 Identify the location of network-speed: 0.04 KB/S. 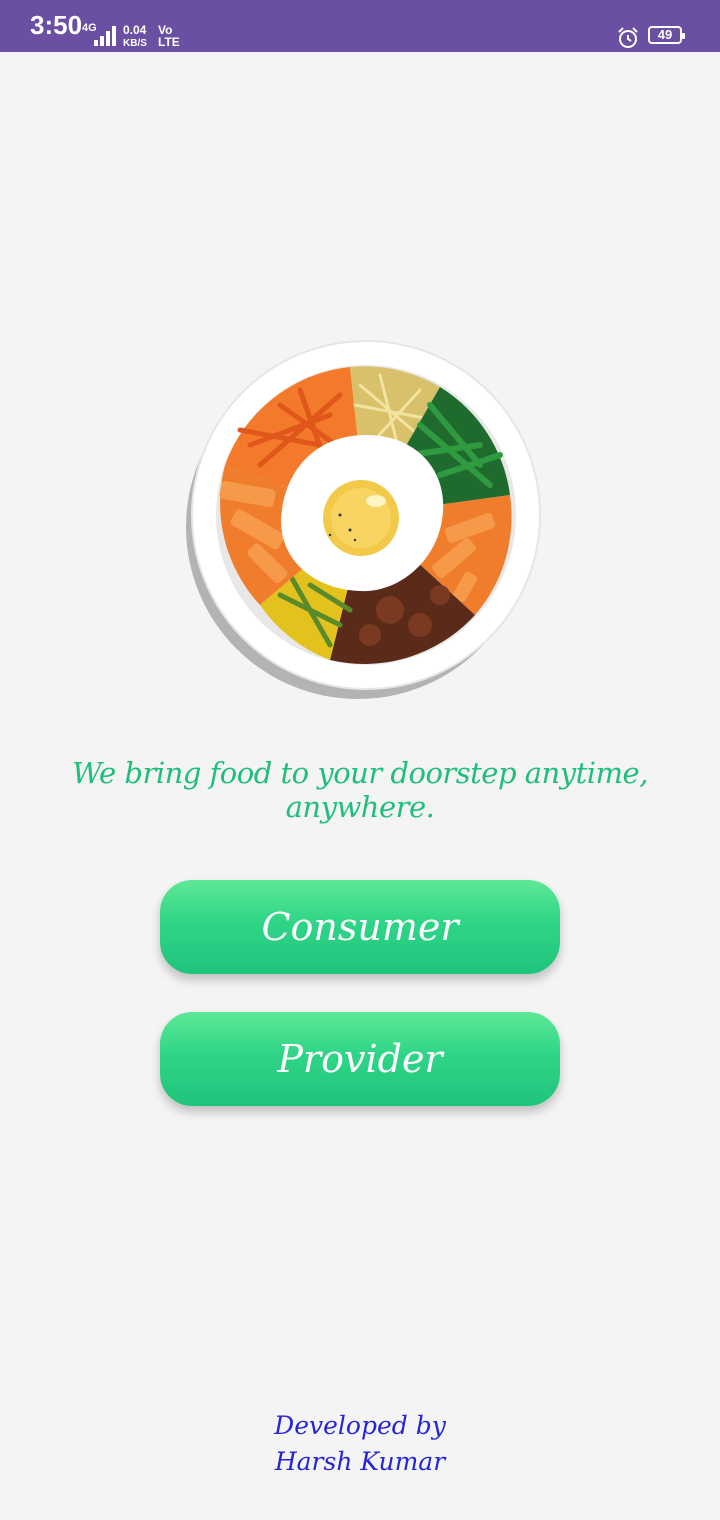
(135, 37).